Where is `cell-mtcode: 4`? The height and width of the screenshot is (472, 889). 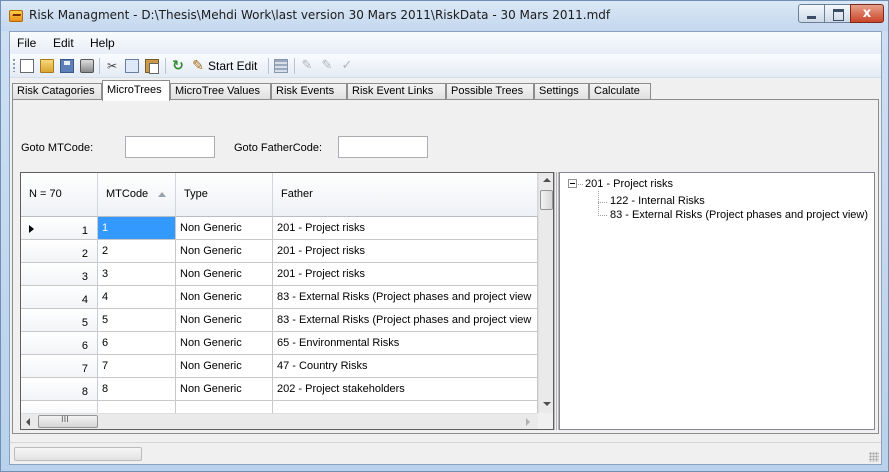 cell-mtcode: 4 is located at coordinates (137, 297).